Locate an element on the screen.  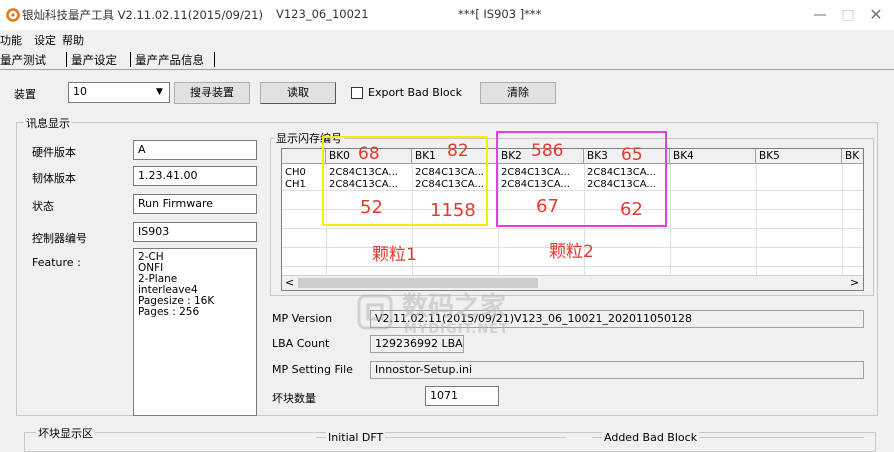
tab-underline is located at coordinates (447, 69).